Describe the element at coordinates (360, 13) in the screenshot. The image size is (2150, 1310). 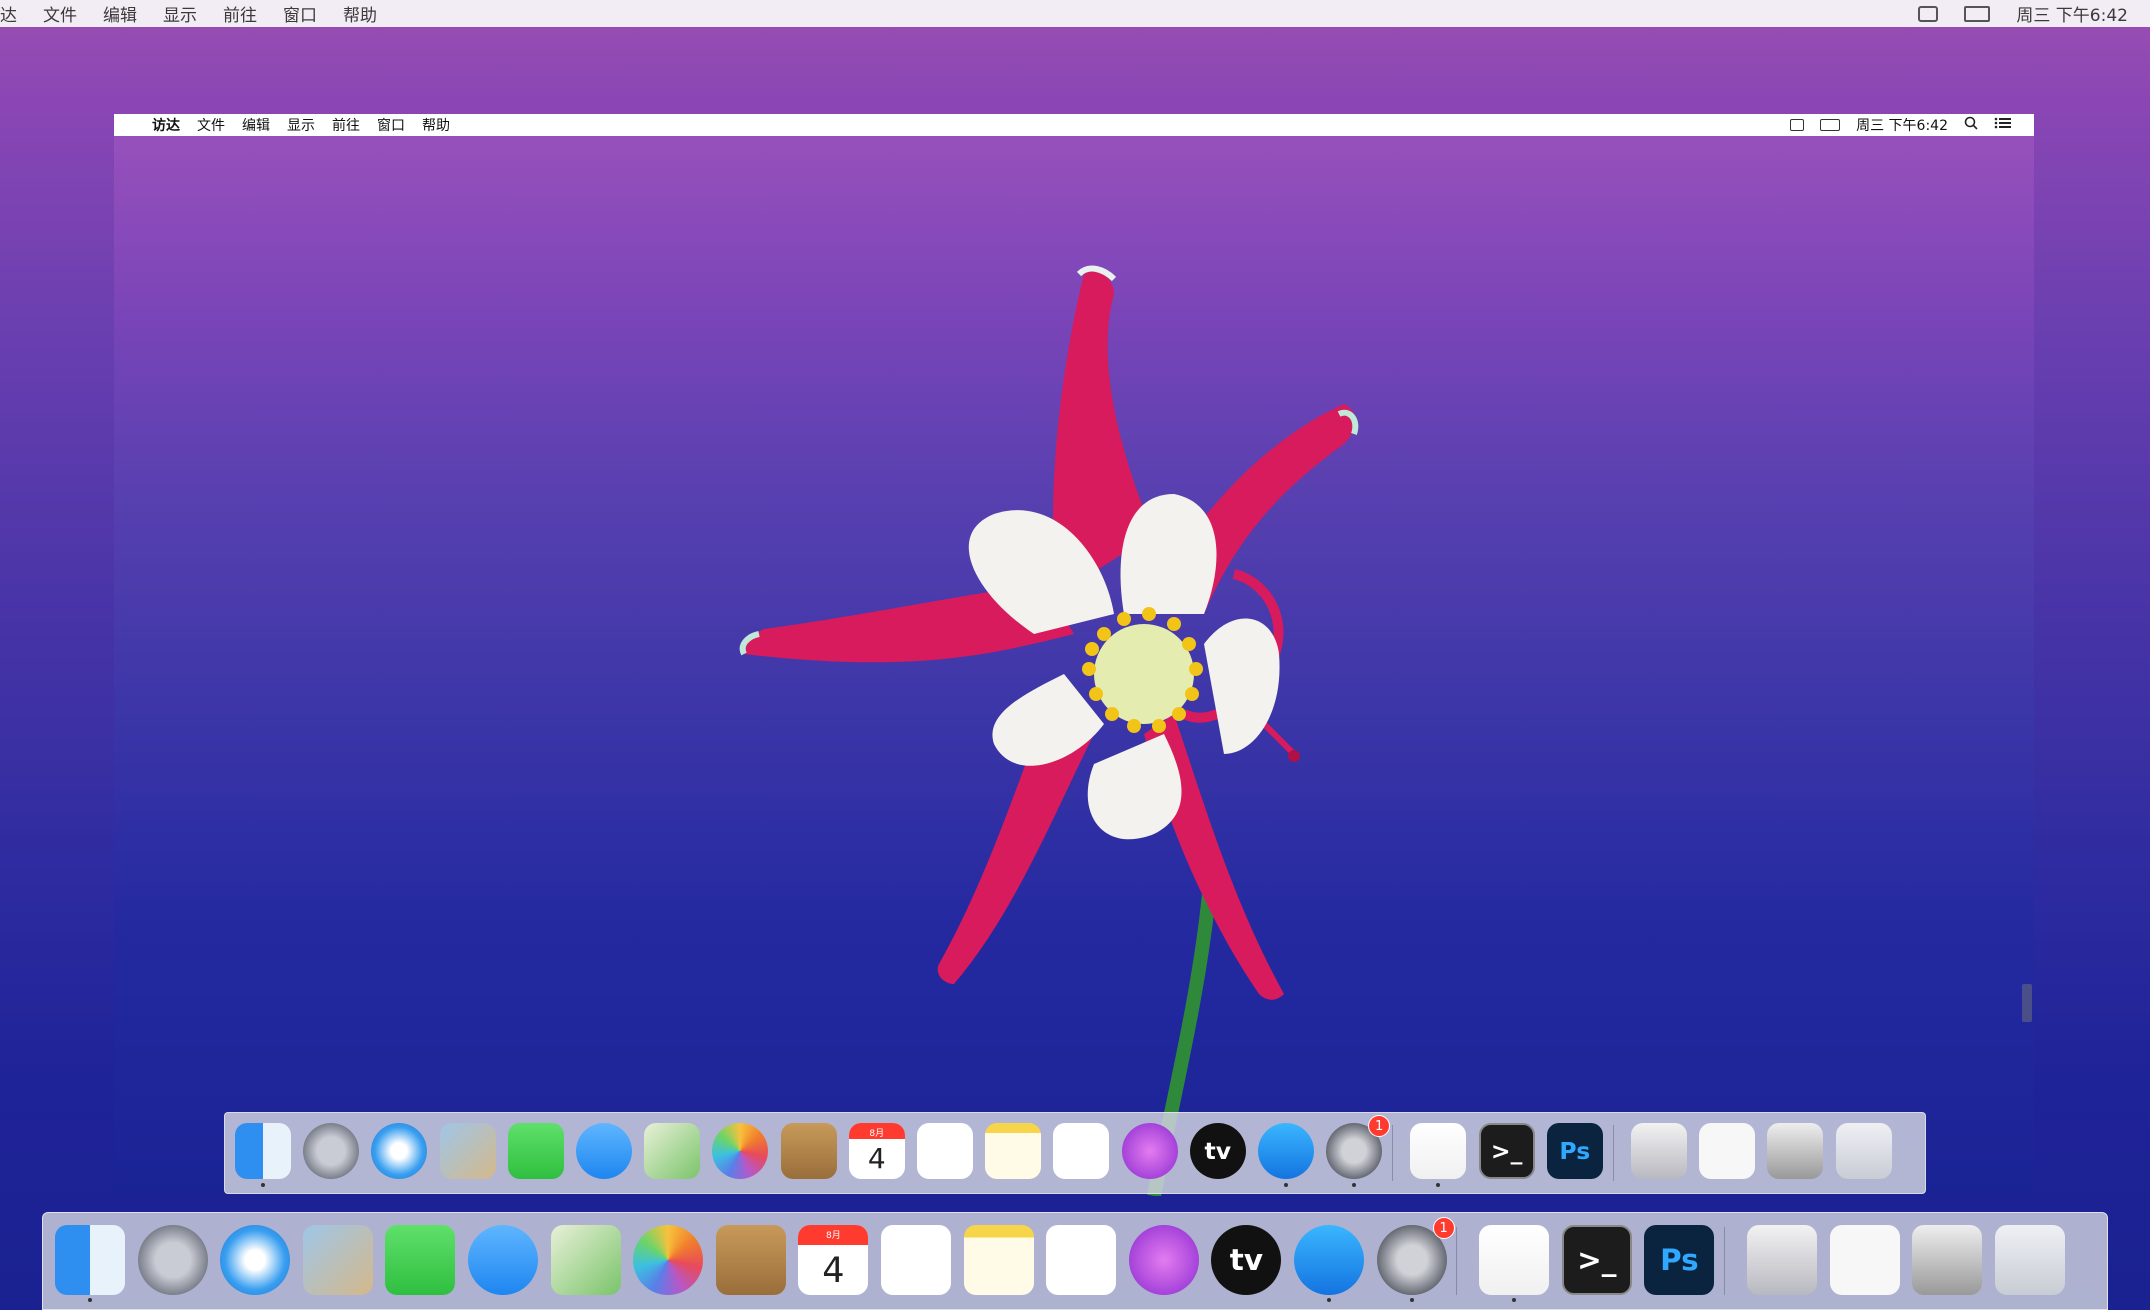
I see `host-menu-help: 帮助` at that location.